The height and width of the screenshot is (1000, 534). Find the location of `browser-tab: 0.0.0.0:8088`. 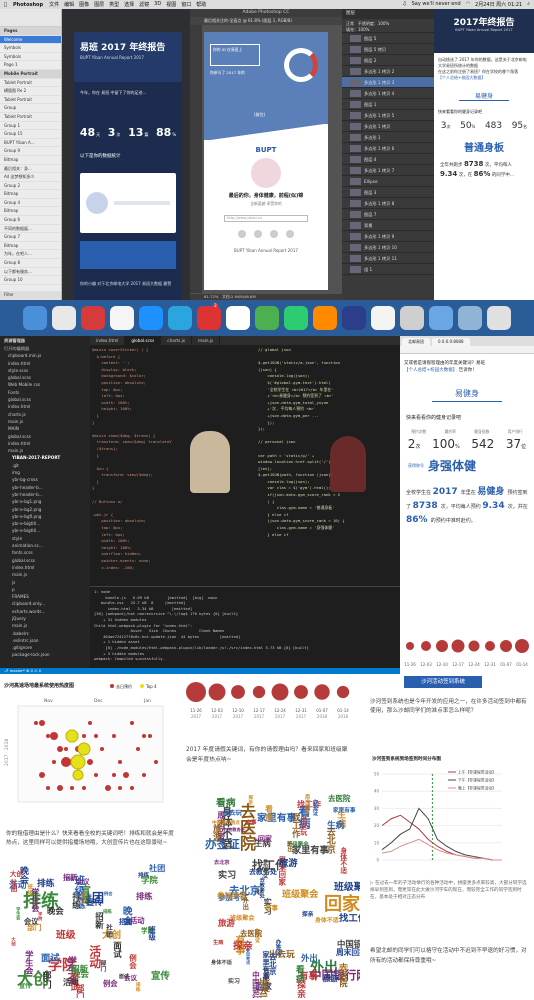

browser-tab: 0.0.0.0:8088 is located at coordinates (451, 342).